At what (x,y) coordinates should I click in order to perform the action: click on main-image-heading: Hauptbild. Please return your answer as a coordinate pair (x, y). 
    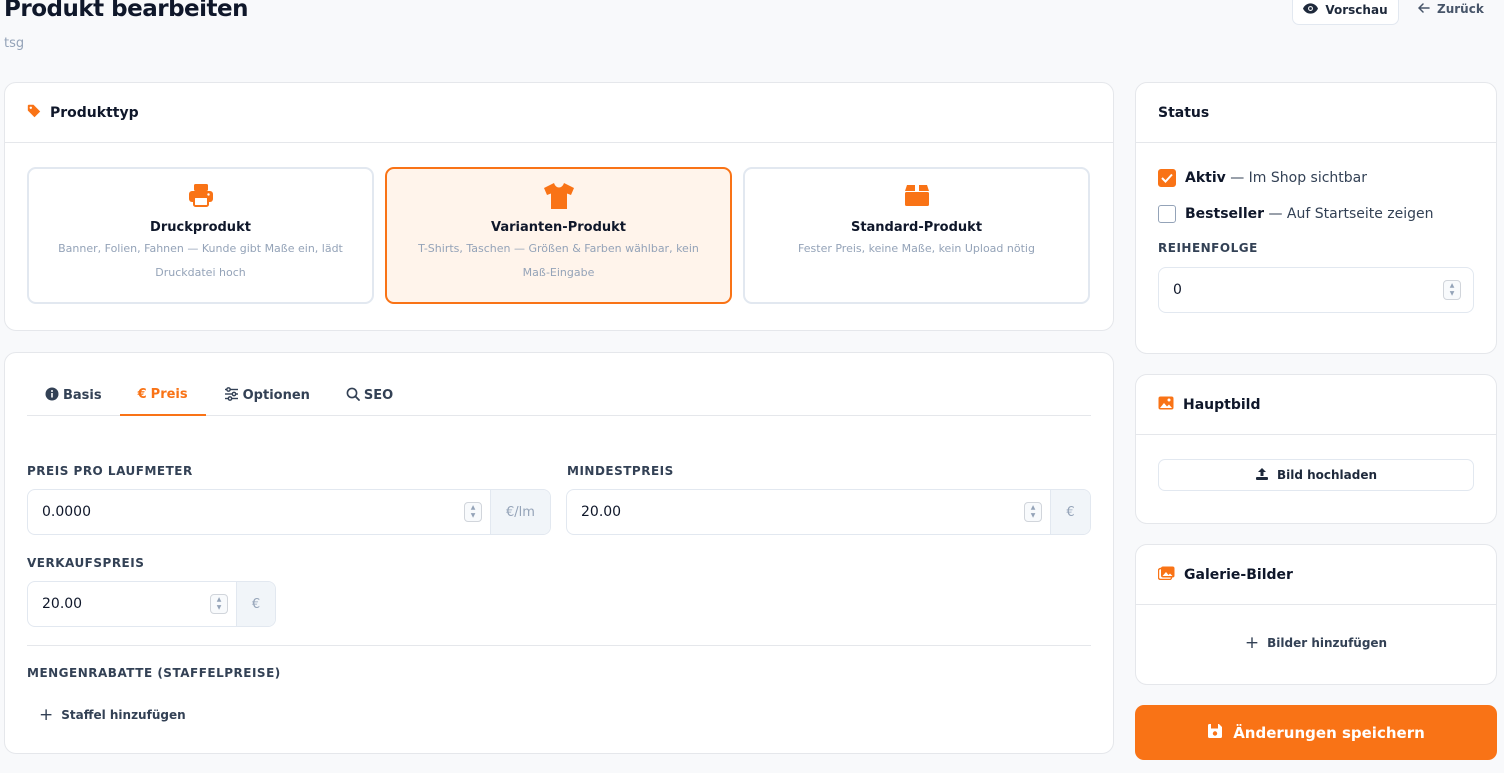
    Looking at the image, I should click on (1222, 404).